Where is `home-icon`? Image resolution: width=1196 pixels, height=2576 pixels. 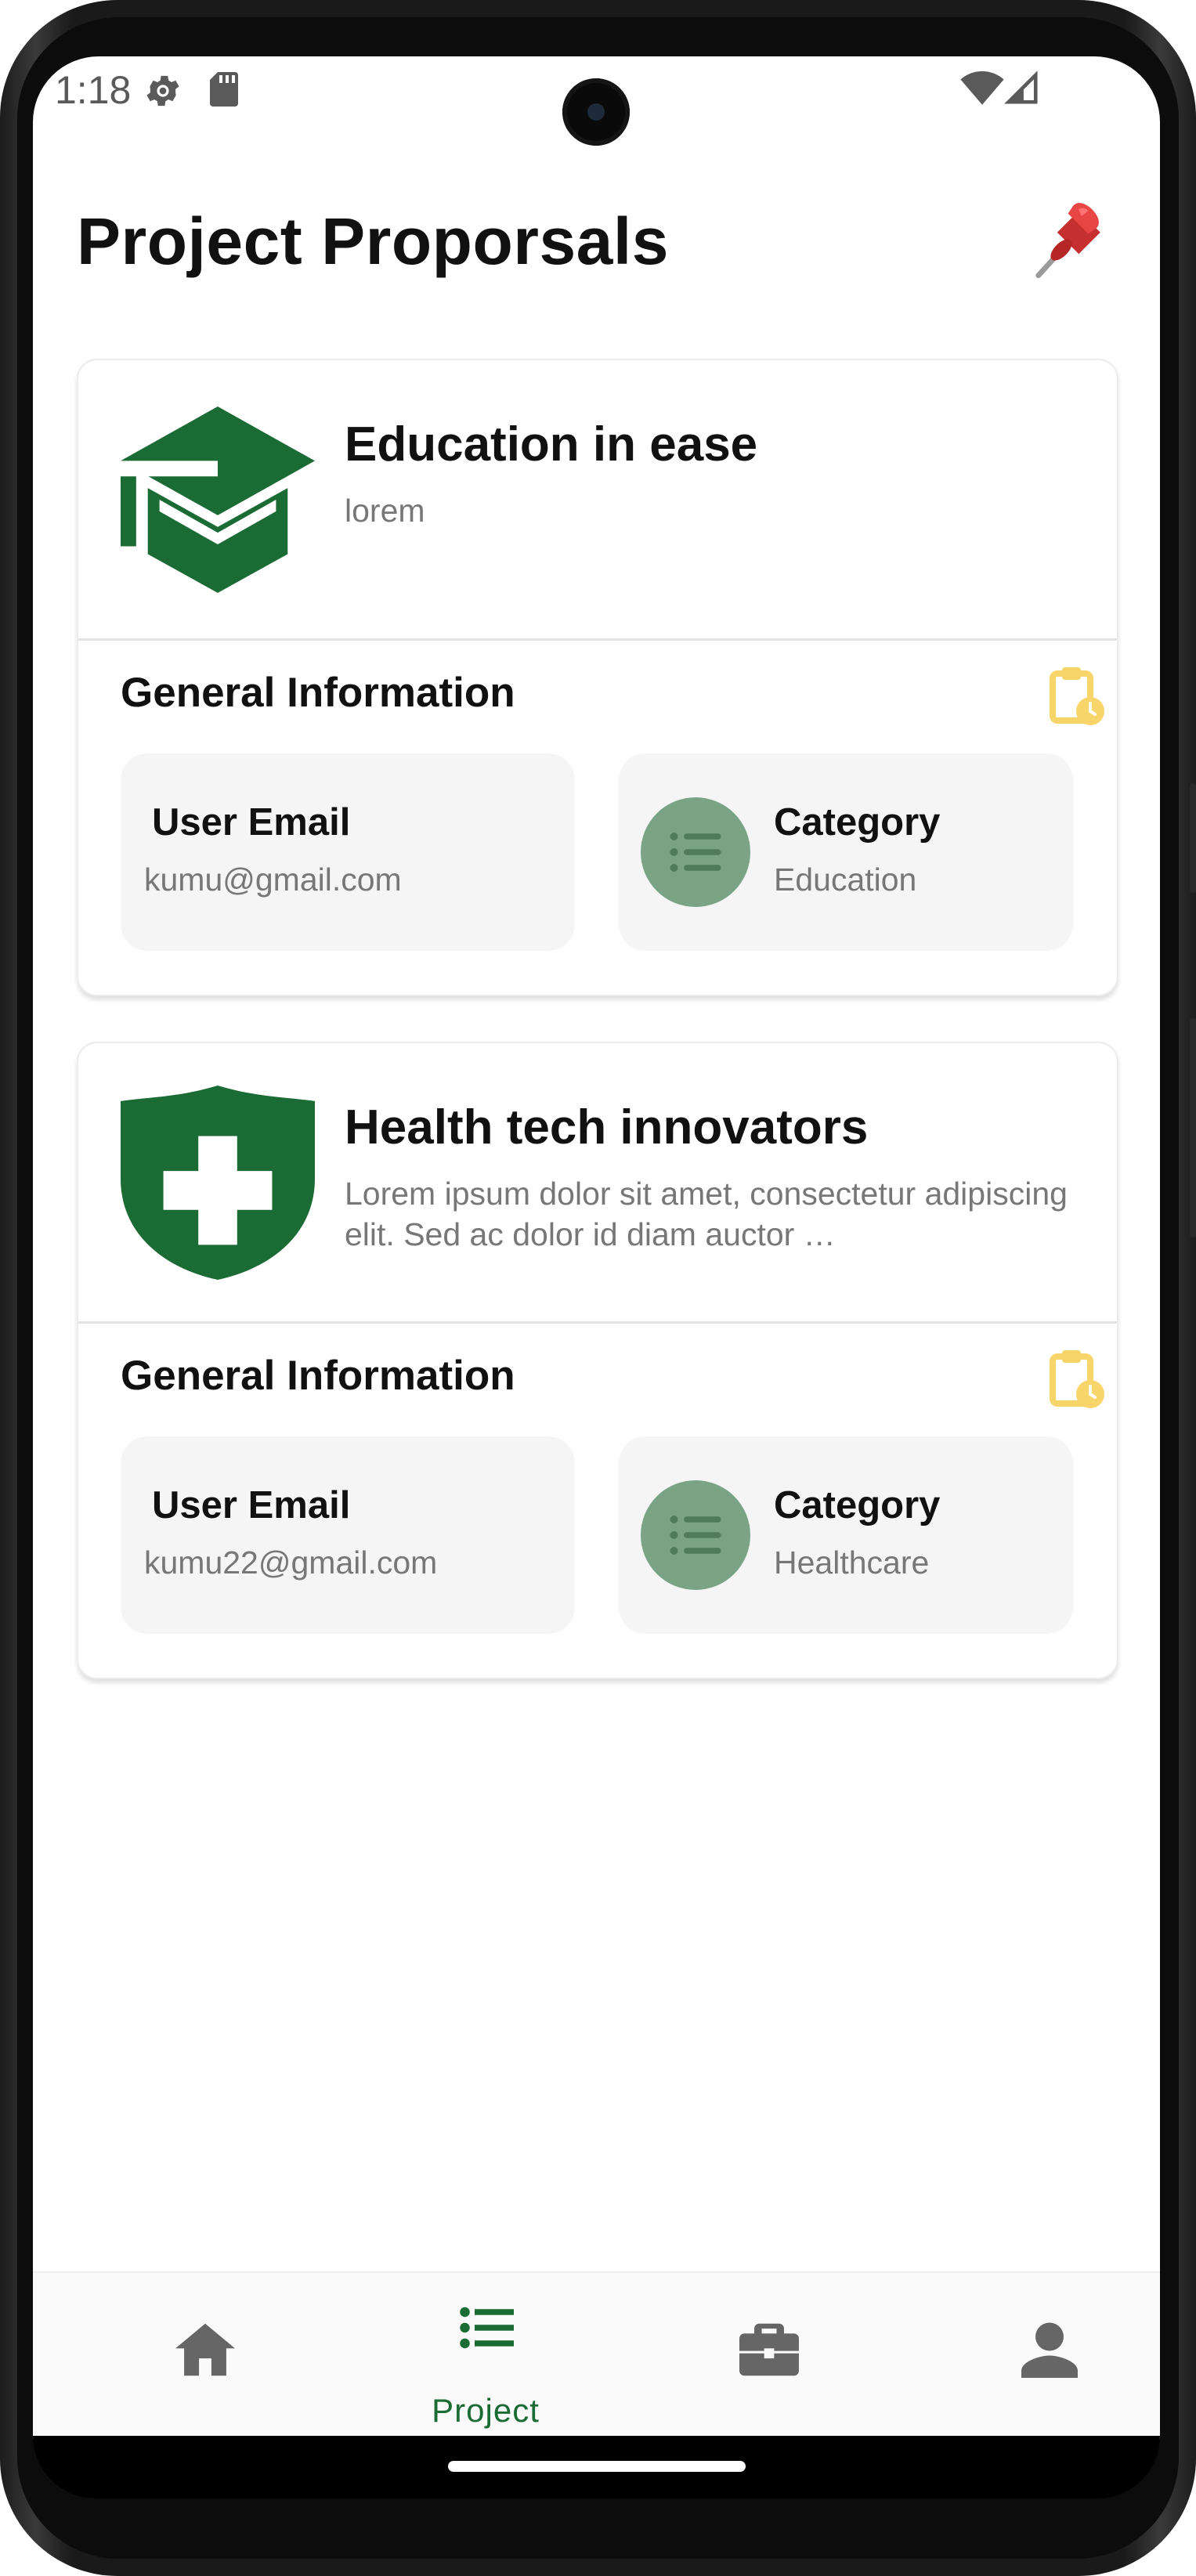
home-icon is located at coordinates (205, 2349).